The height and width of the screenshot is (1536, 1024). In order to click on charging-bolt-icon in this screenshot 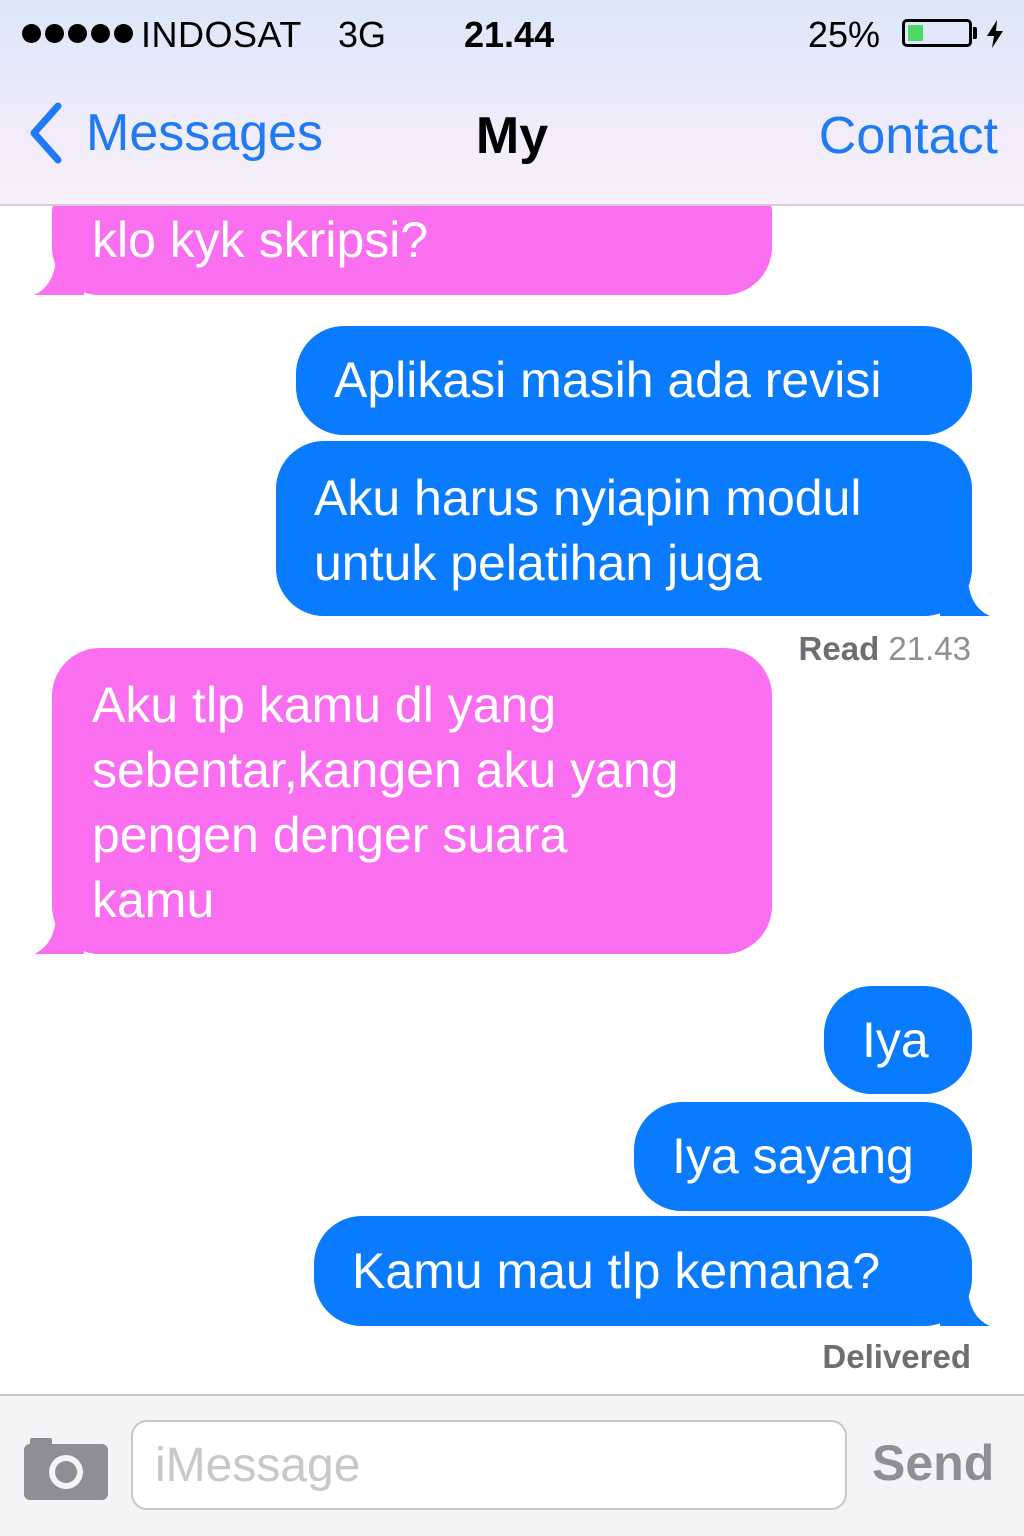, I will do `click(995, 34)`.